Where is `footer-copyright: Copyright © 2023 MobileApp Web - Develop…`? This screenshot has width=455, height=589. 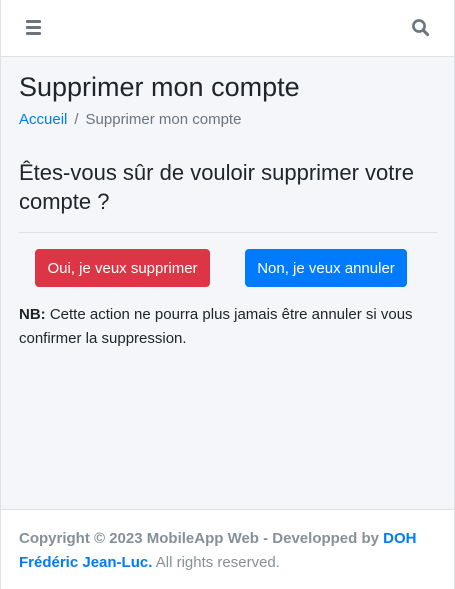 footer-copyright: Copyright © 2023 MobileApp Web - Develop… is located at coordinates (201, 538).